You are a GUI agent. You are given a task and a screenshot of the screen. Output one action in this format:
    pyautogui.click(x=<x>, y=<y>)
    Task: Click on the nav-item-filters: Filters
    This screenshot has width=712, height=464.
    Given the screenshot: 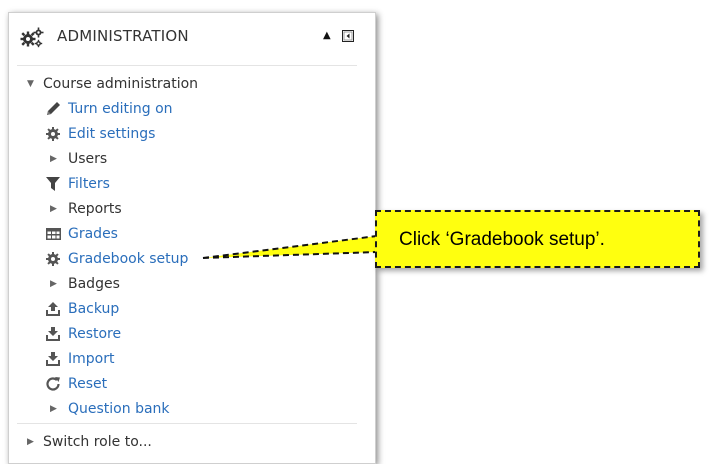 What is the action you would take?
    pyautogui.click(x=185, y=184)
    